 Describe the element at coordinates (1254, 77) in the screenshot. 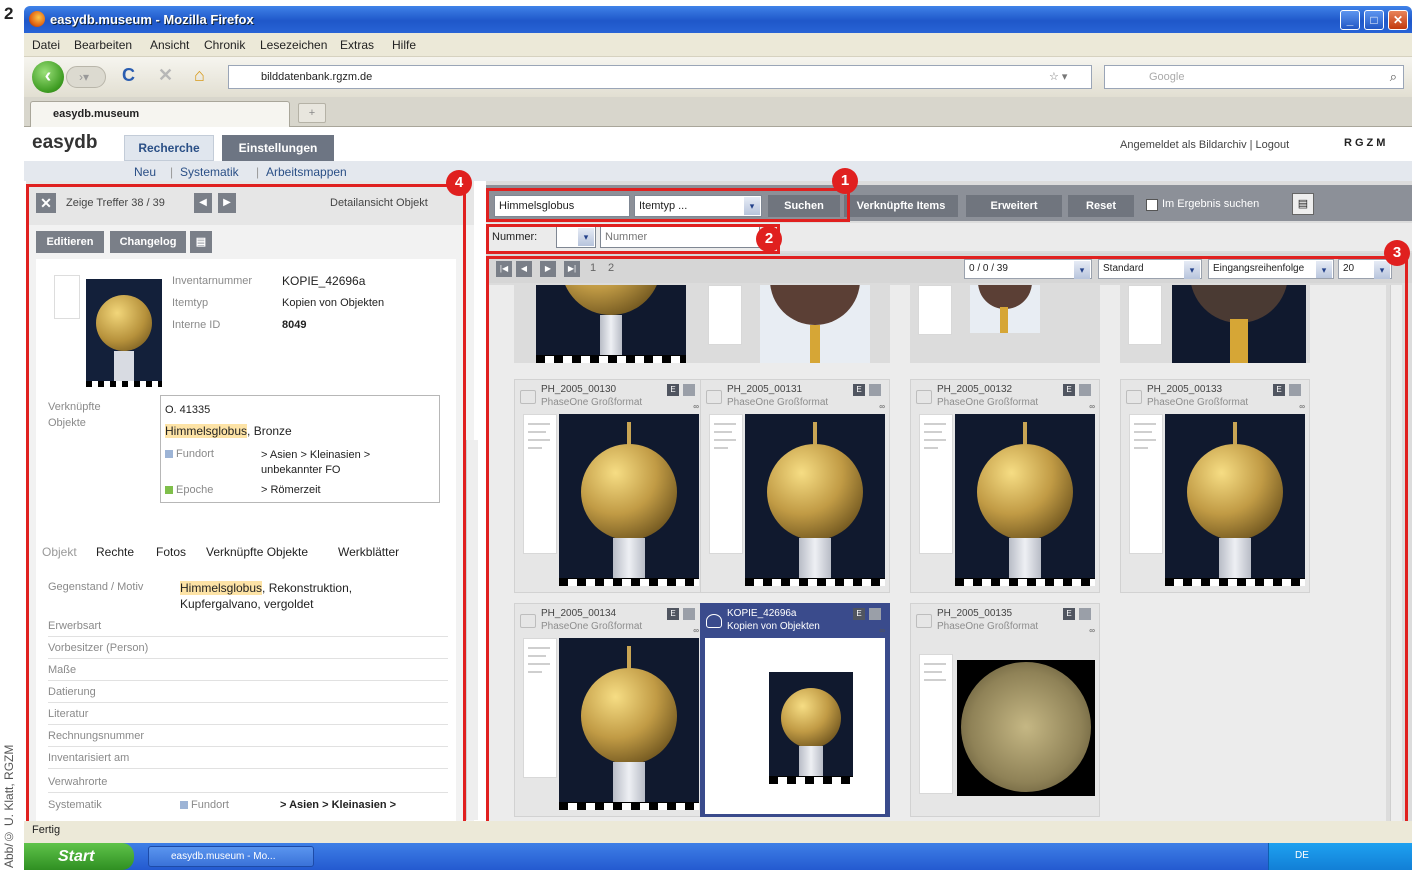

I see `search-engine-box: Google ⌕` at that location.